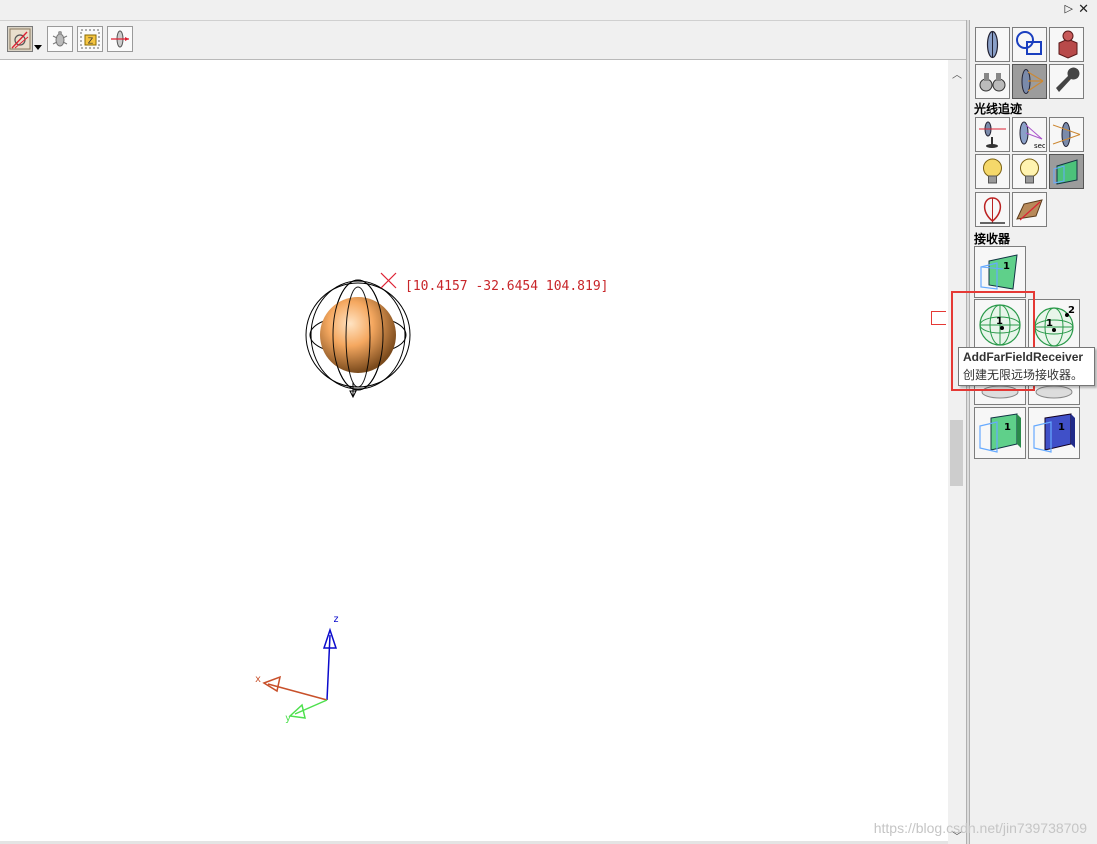  I want to click on lens-ray-button, so click(120, 39).